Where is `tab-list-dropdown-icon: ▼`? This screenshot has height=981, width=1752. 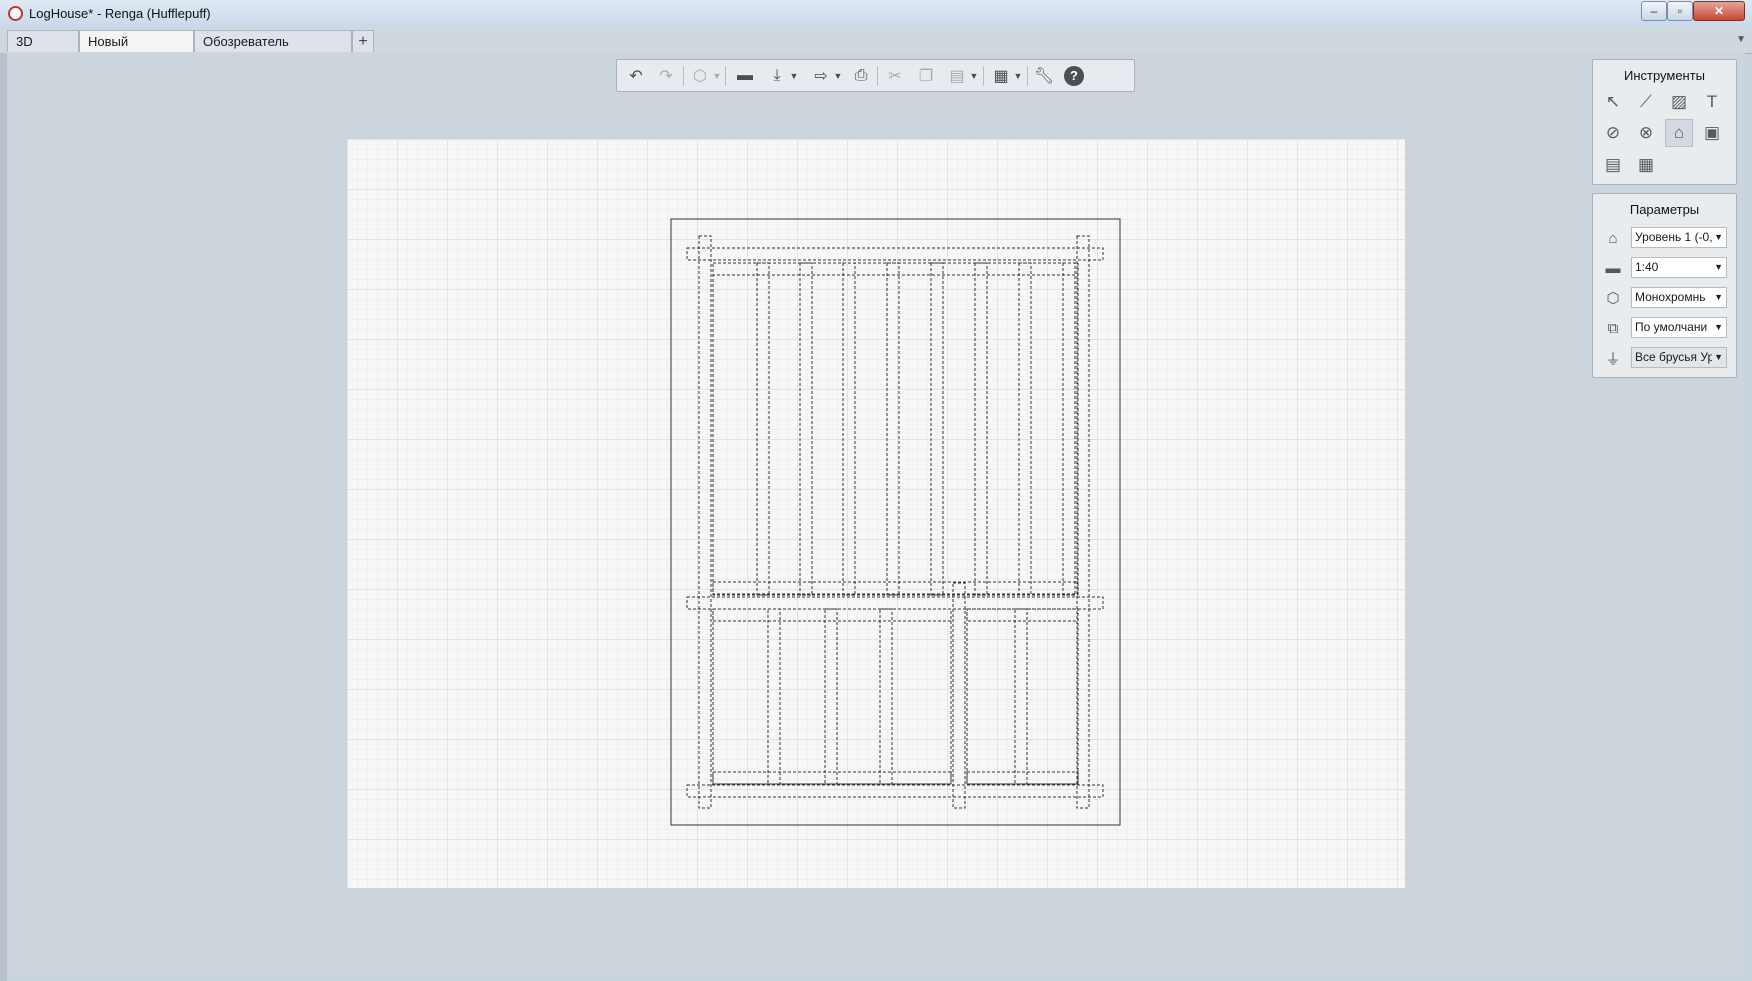 tab-list-dropdown-icon: ▼ is located at coordinates (1741, 39).